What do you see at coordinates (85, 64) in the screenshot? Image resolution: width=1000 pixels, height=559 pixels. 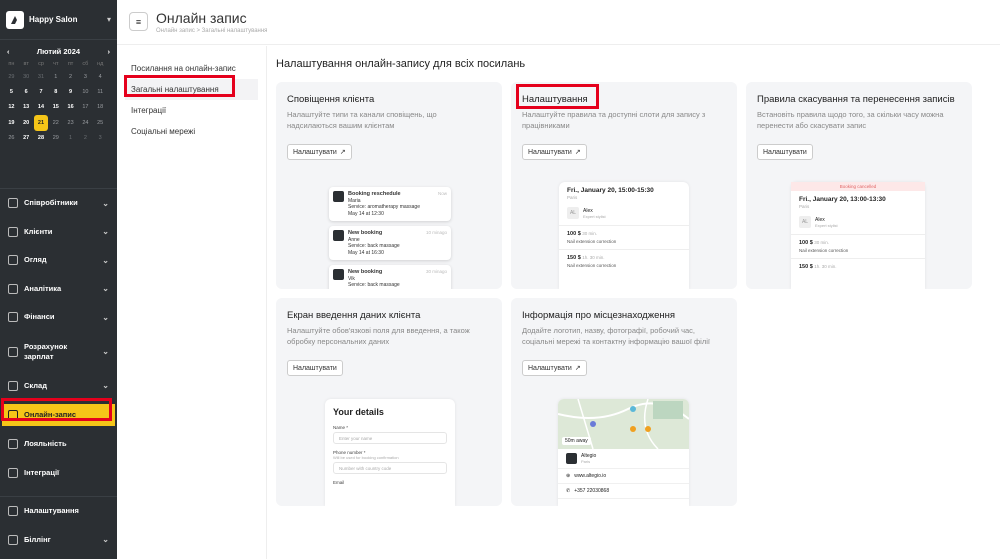 I see `weekday-label: сб` at bounding box center [85, 64].